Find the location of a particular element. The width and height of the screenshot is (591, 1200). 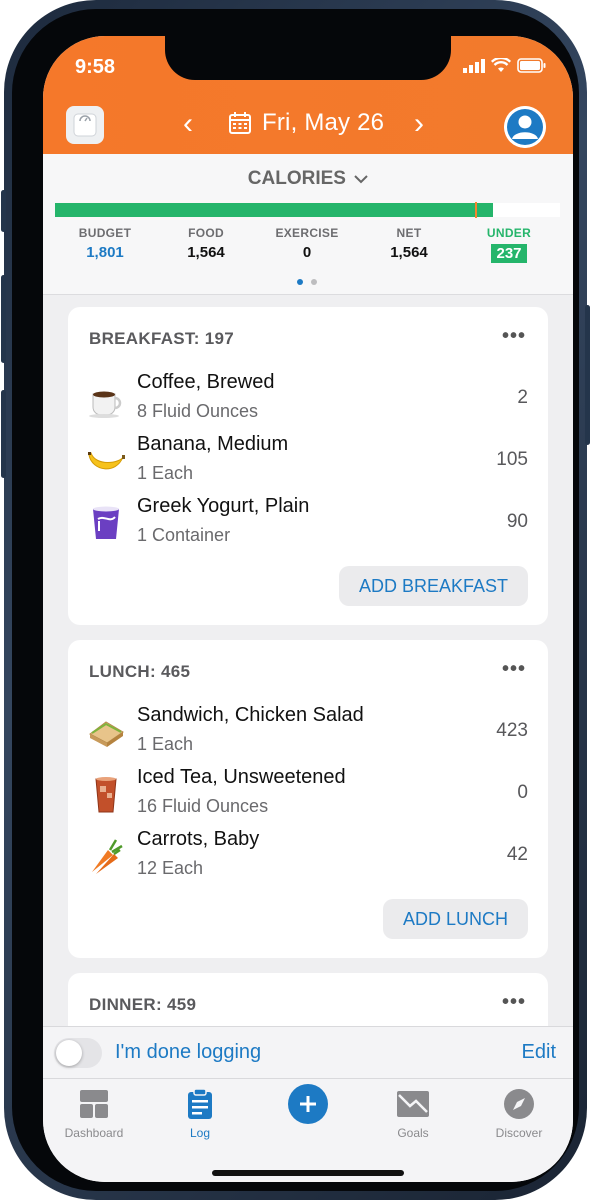

food-serving: 16 Fluid Ounces is located at coordinates (203, 806).